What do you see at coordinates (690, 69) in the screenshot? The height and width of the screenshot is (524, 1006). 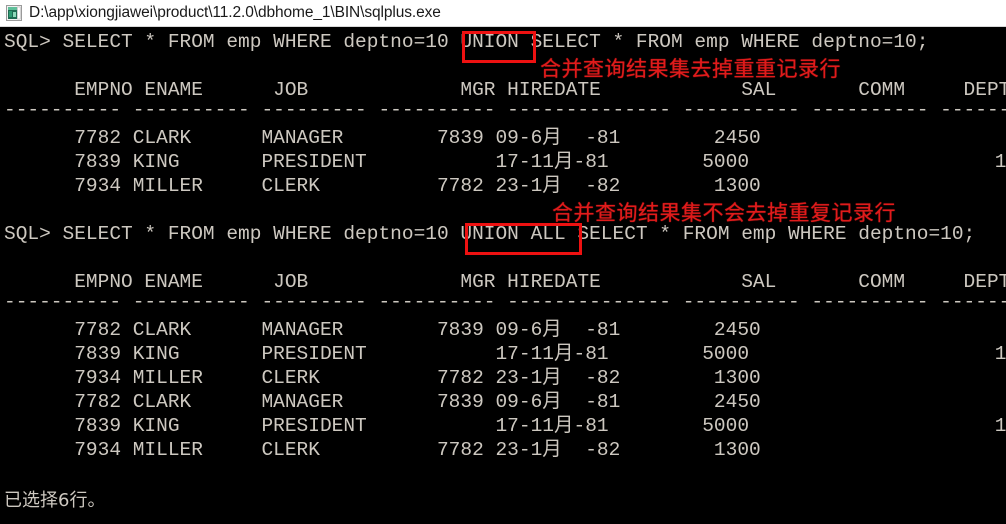 I see `annotation-union-dedup: 合并查询结果集去掉重重记录行` at bounding box center [690, 69].